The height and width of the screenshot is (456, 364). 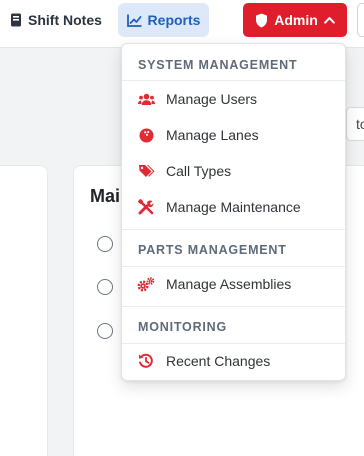 I want to click on menu-item-label: Call Types, so click(x=199, y=171).